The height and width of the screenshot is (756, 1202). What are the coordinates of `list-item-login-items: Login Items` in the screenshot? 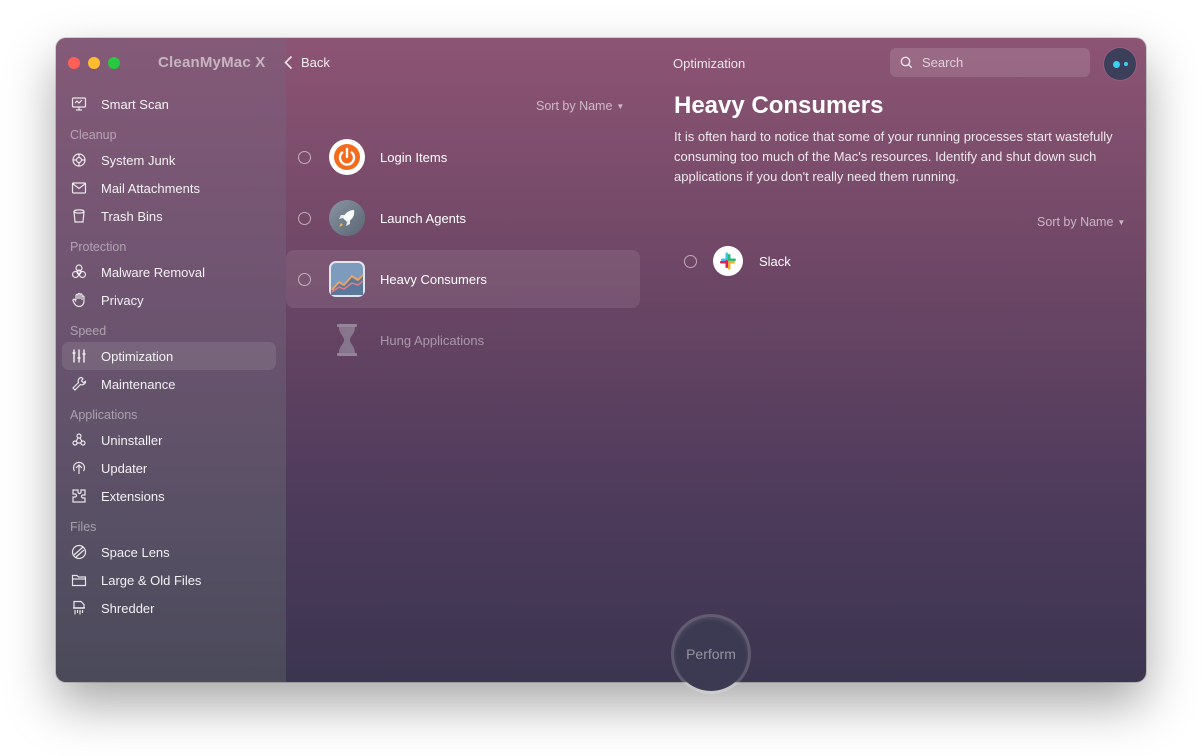 It's located at (463, 157).